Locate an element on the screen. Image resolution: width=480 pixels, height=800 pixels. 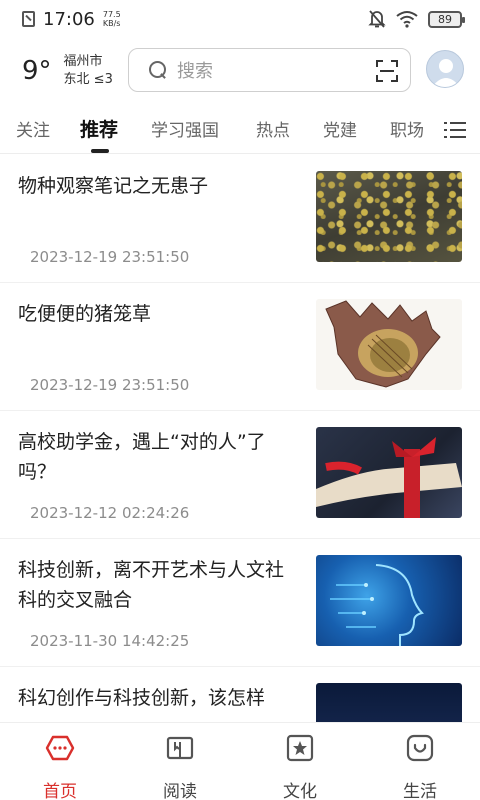
article-card: 科幻创作与科技创新，该怎样 is located at coordinates (240, 694).